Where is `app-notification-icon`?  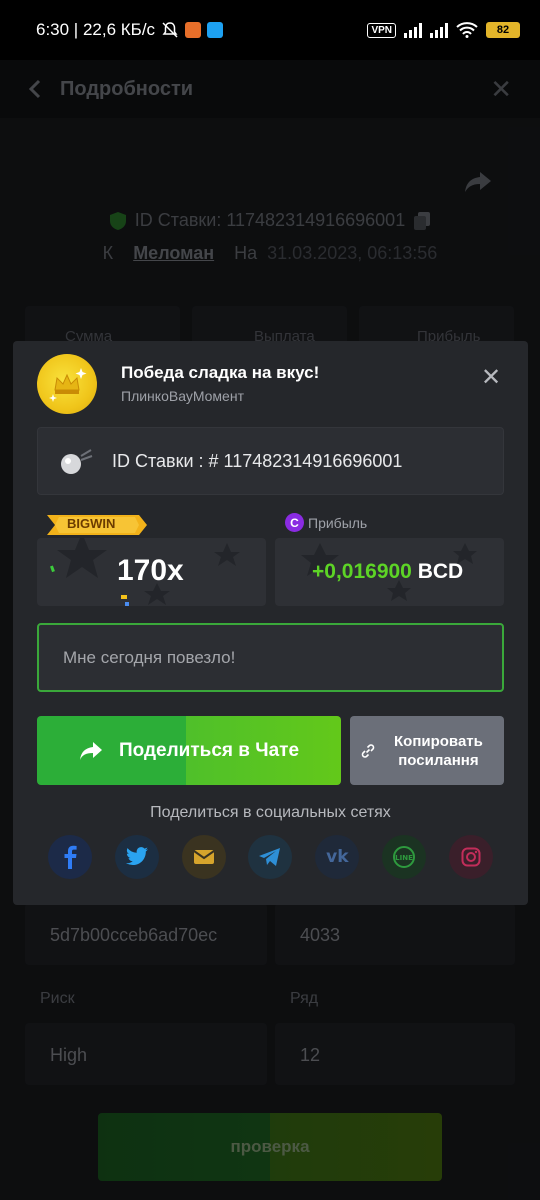
app-notification-icon is located at coordinates (193, 30).